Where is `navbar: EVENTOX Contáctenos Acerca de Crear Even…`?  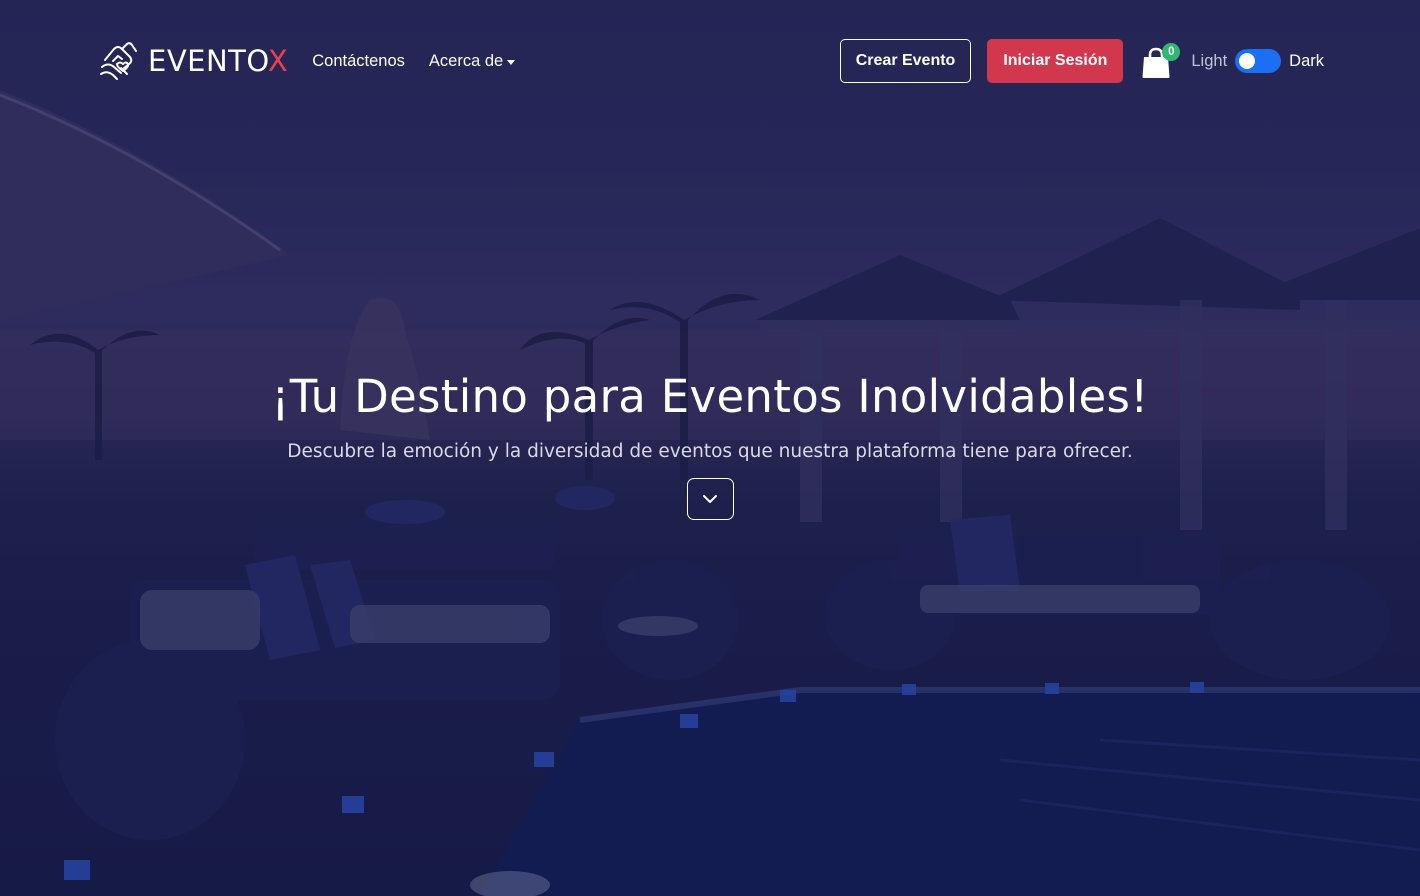
navbar: EVENTOX Contáctenos Acerca de Crear Even… is located at coordinates (711, 61).